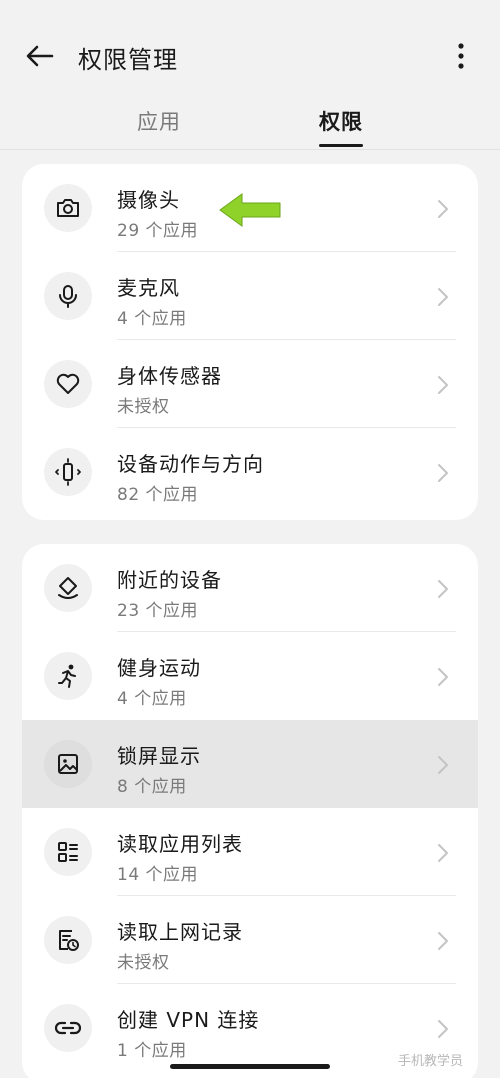  I want to click on app-list-icon, so click(68, 852).